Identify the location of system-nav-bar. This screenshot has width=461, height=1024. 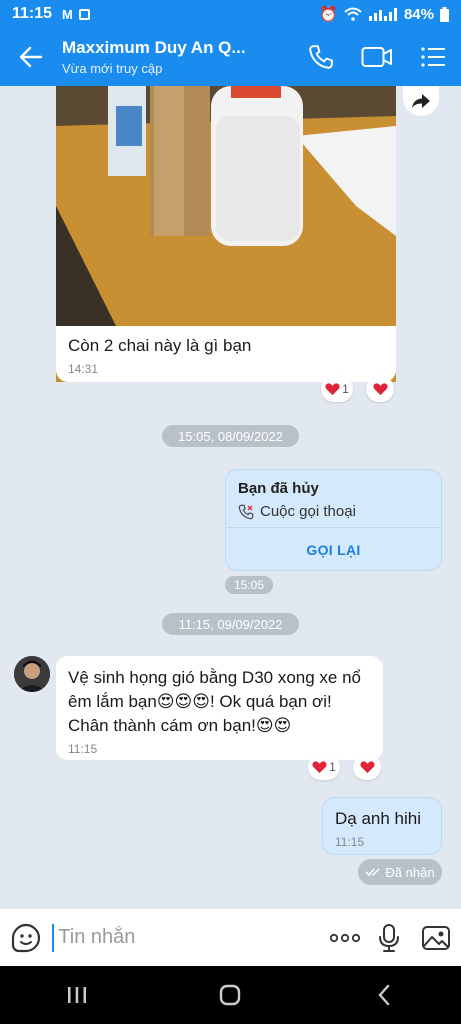
(230, 995).